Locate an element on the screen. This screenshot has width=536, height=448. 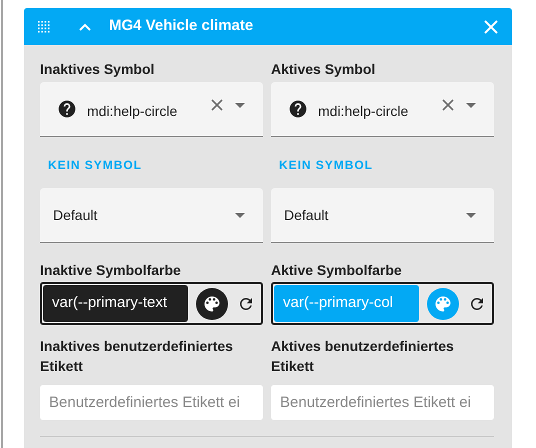
card-title: MG4 Vehicle climate is located at coordinates (181, 26).